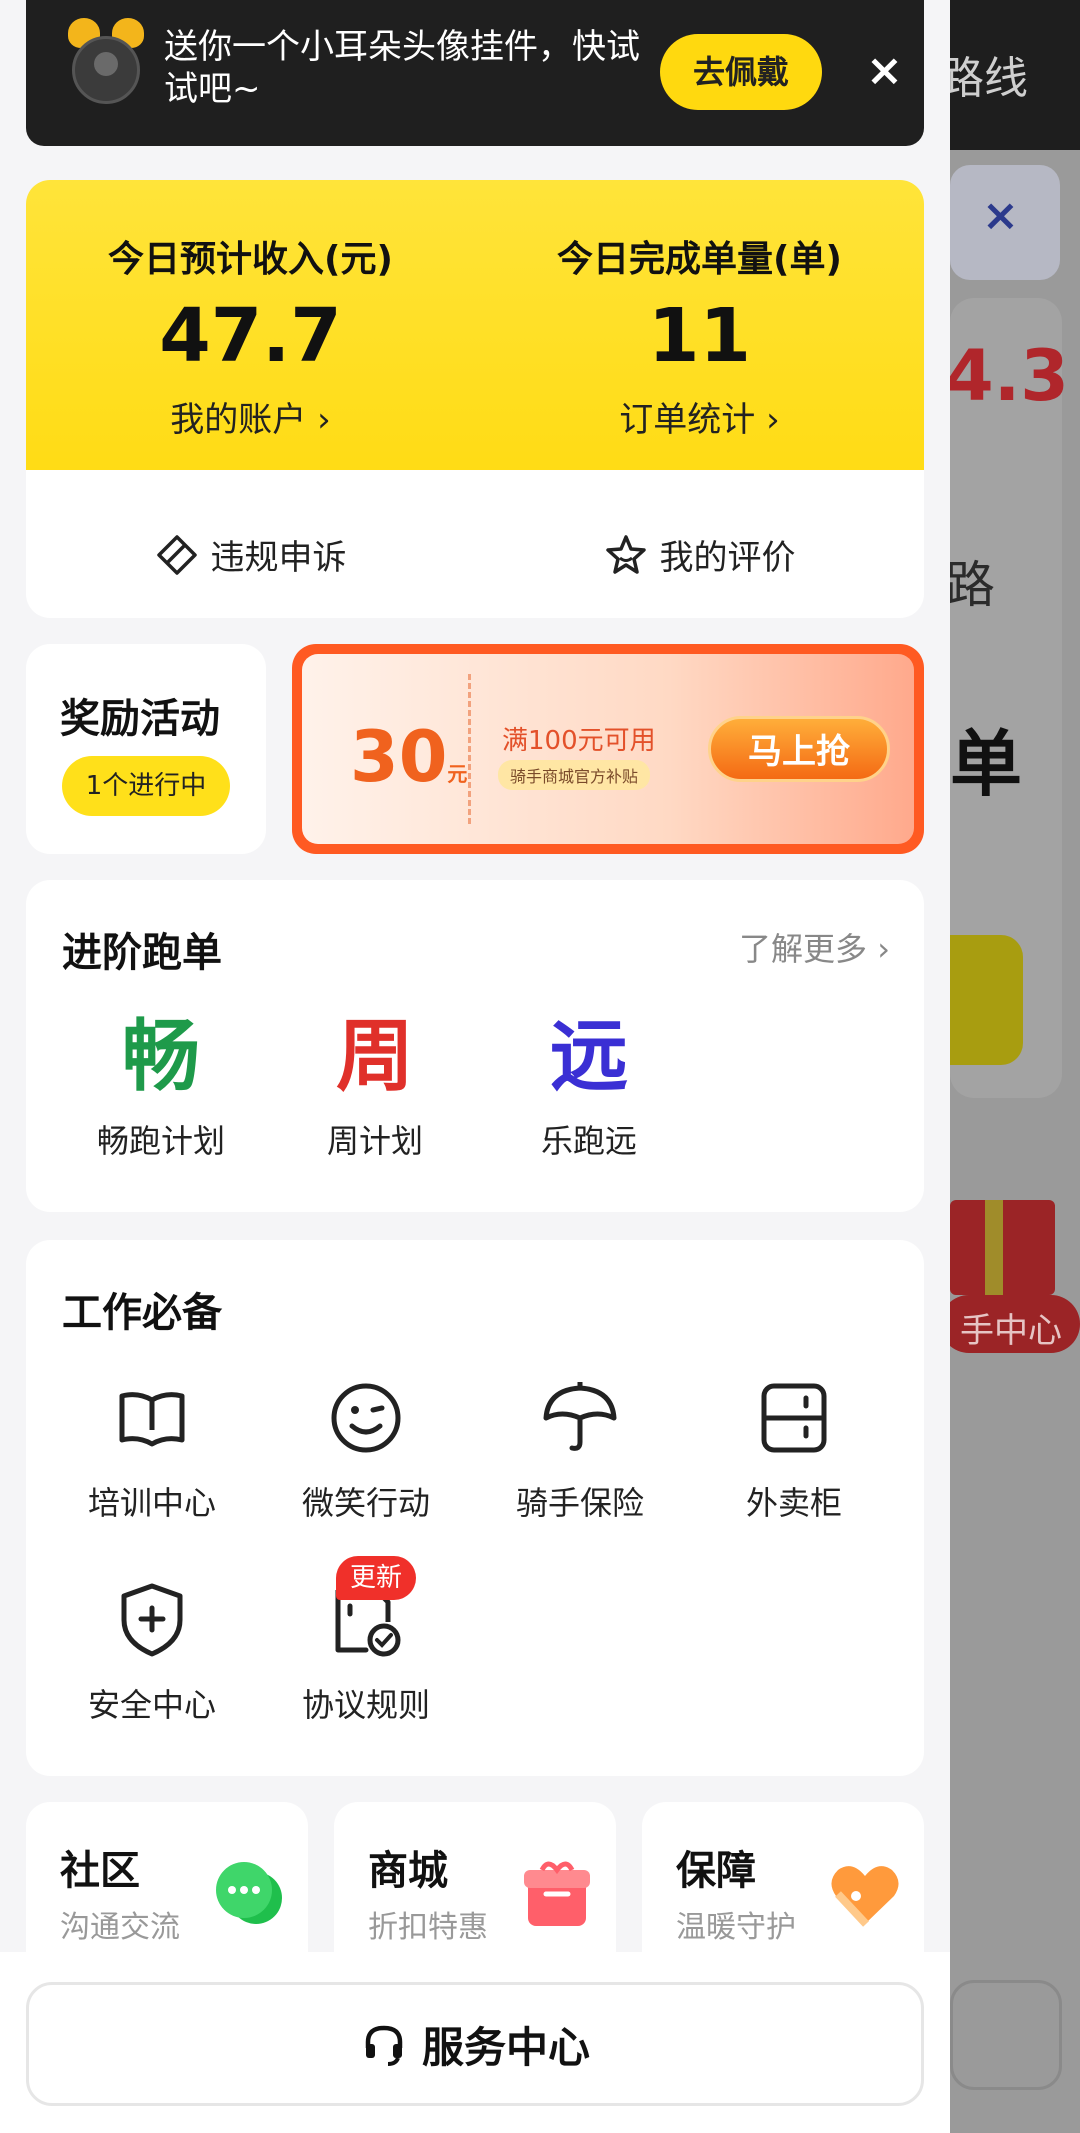 The height and width of the screenshot is (2133, 1080). I want to click on notice-text: 送你一个小耳朵头像挂件，快试试吧~, so click(402, 68).